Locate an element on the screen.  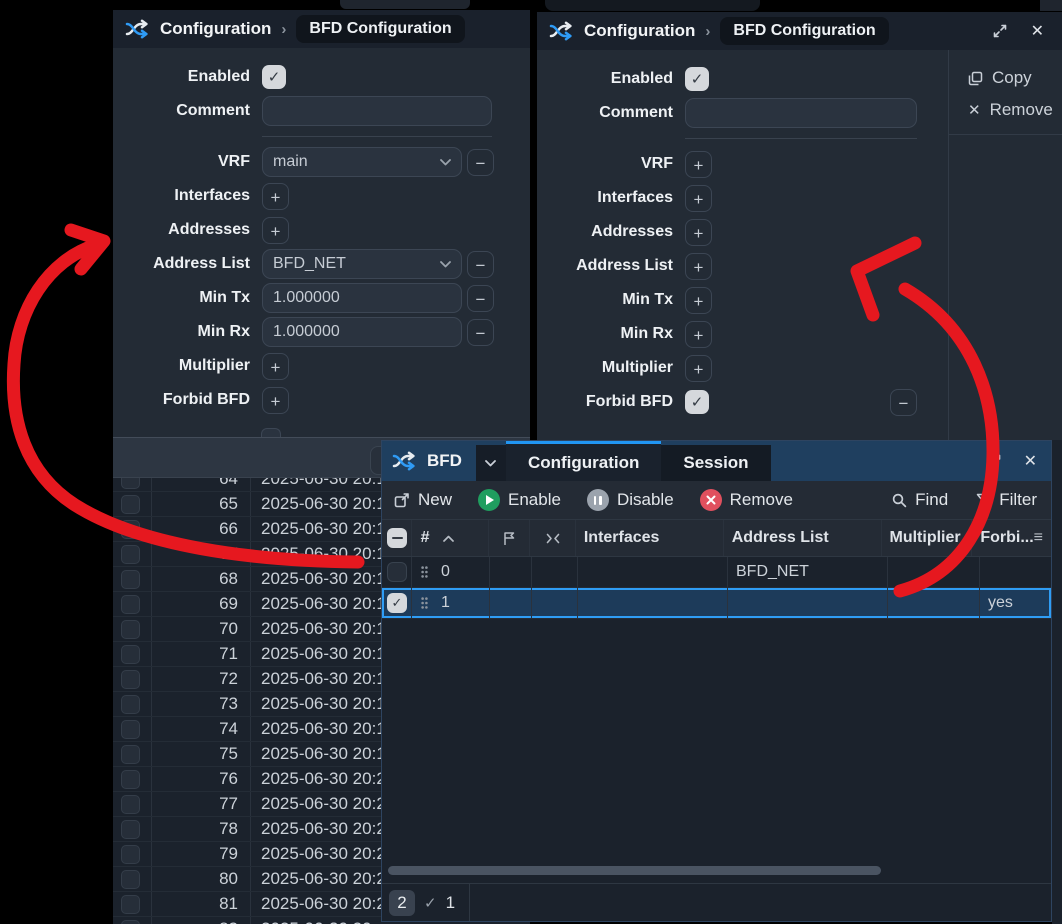
new-button: New is located at coordinates (423, 500).